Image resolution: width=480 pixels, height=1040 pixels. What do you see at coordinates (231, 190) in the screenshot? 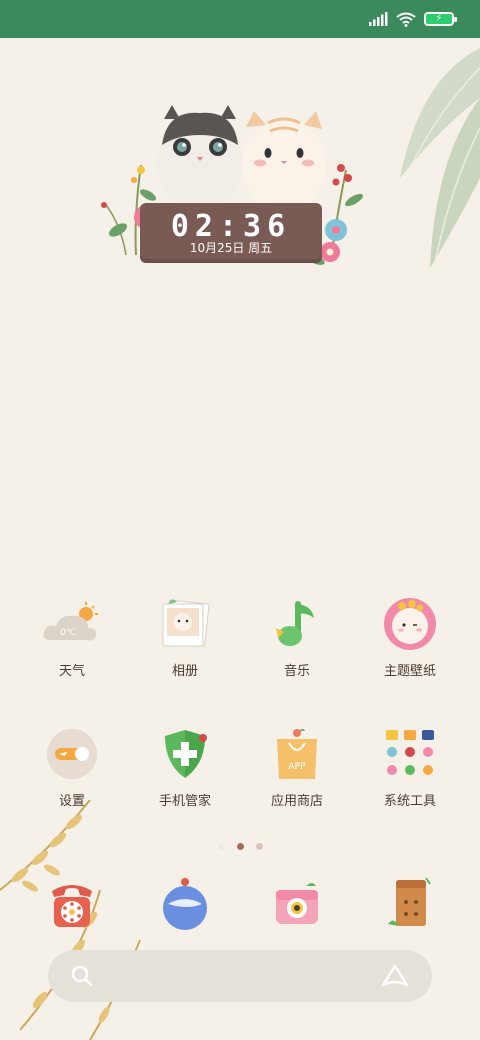
I see `clock-widget: 02:36 10月25日 周五` at bounding box center [231, 190].